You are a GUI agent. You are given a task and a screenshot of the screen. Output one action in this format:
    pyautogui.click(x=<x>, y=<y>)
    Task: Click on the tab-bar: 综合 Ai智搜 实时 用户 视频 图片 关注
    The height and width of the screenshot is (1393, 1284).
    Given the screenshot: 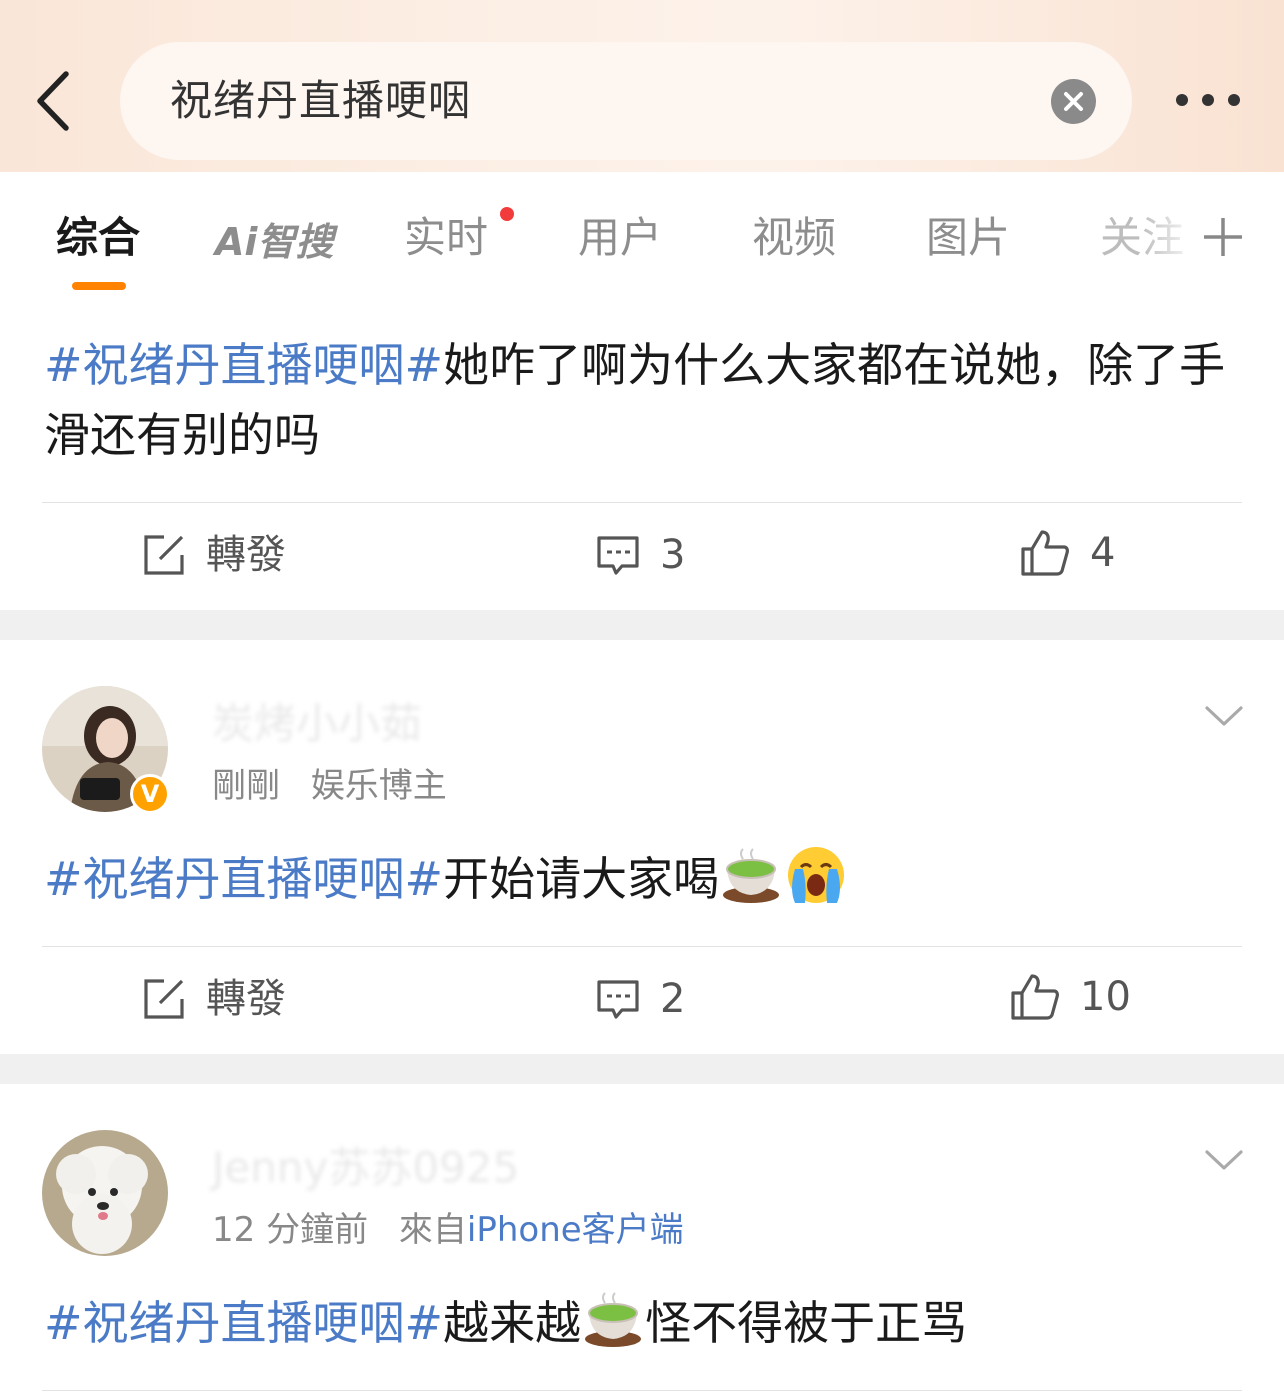 What is the action you would take?
    pyautogui.click(x=642, y=236)
    